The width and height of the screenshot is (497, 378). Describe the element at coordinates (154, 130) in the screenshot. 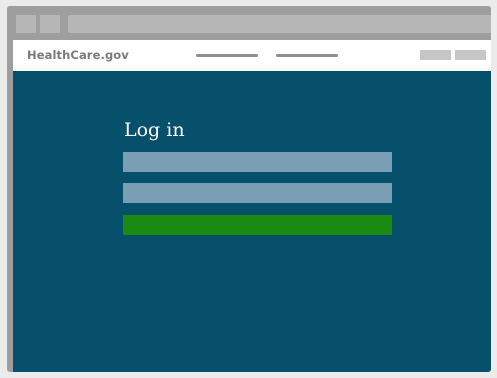

I see `page-title: Log in` at that location.